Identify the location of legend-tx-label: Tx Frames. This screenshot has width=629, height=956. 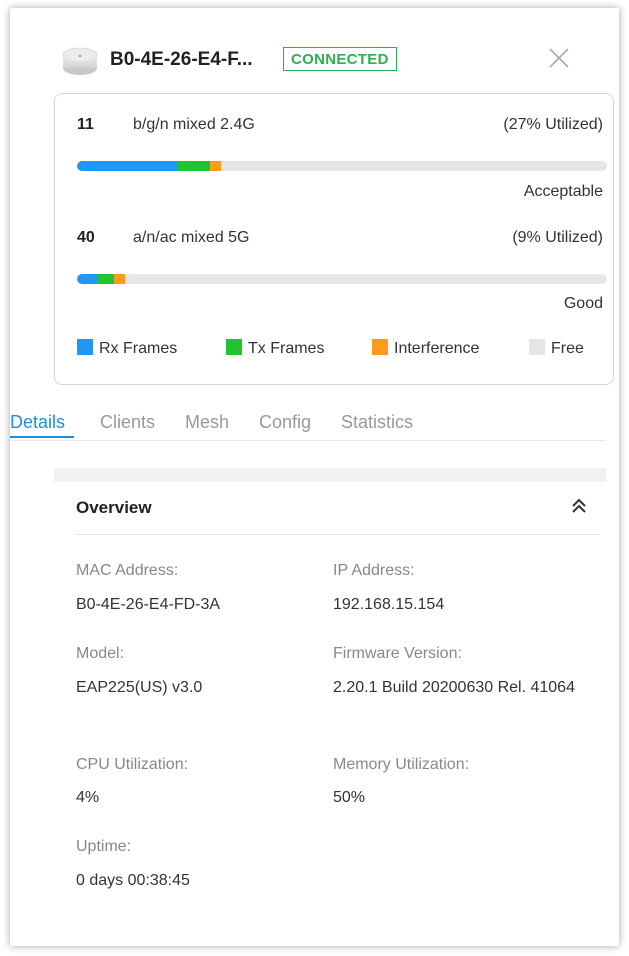
(286, 348).